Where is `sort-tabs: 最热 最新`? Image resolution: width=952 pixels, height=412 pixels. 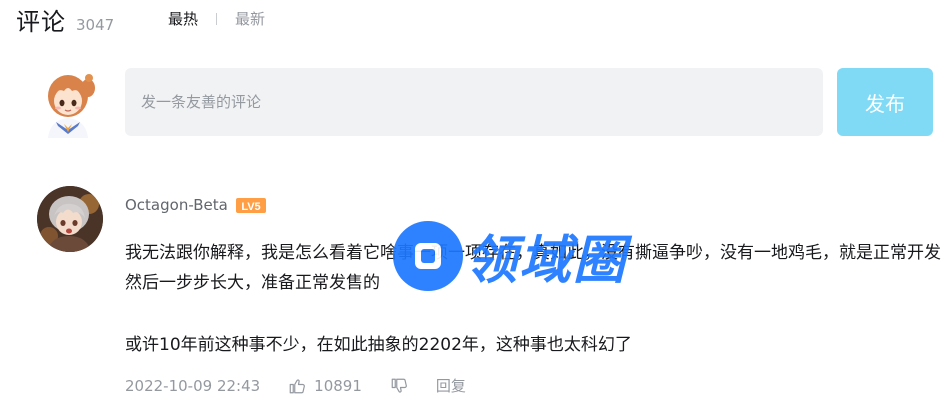 sort-tabs: 最热 最新 is located at coordinates (216, 18).